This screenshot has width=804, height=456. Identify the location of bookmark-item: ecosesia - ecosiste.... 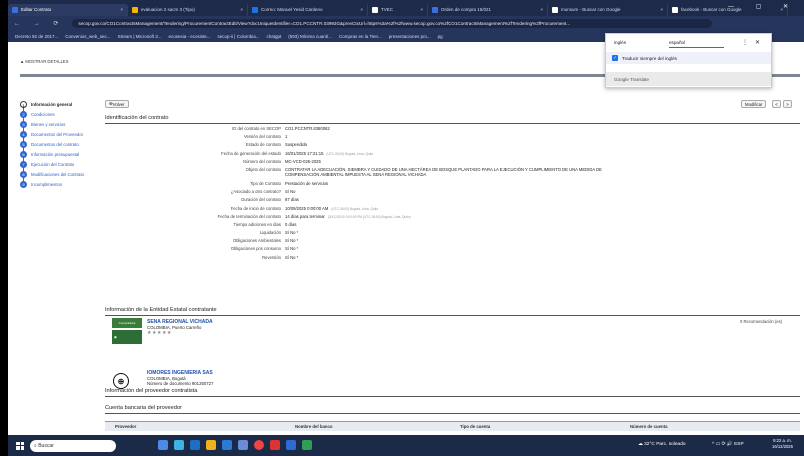
(190, 36).